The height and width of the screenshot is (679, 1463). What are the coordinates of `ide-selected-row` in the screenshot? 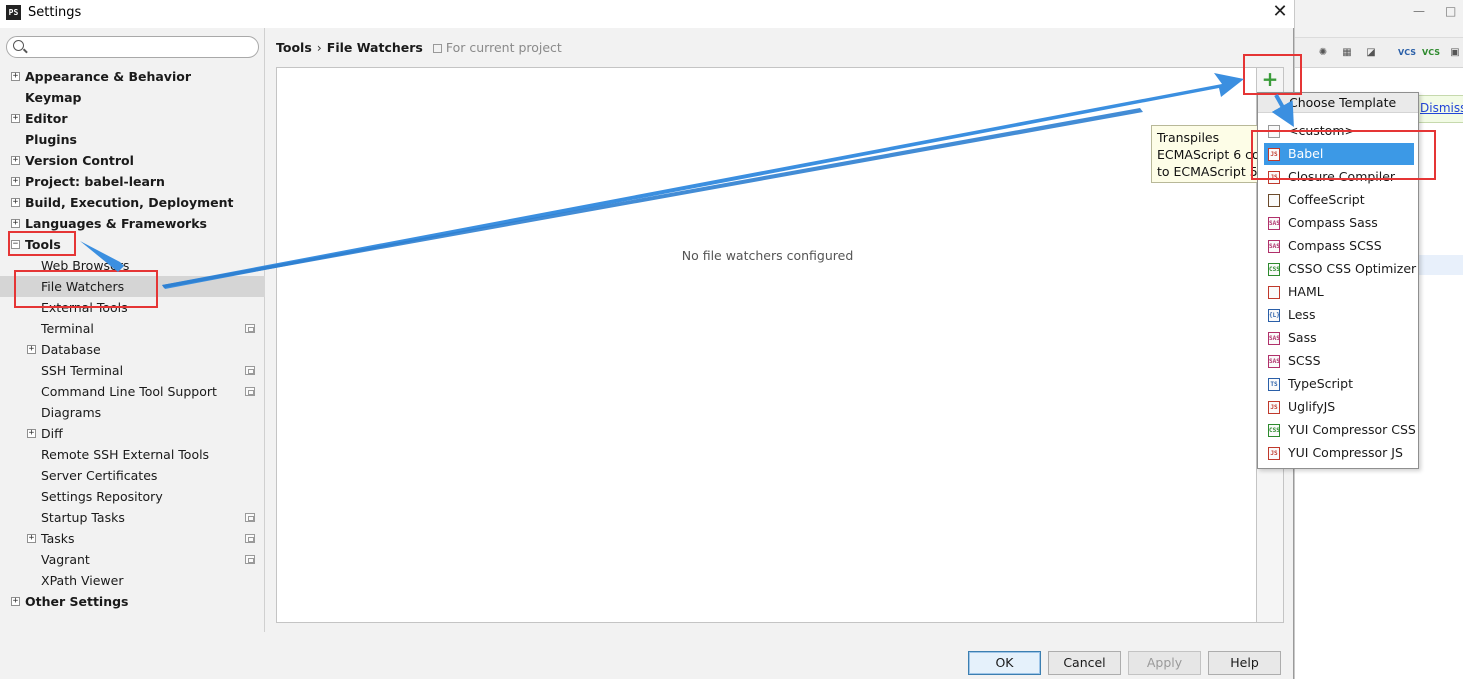 It's located at (1439, 265).